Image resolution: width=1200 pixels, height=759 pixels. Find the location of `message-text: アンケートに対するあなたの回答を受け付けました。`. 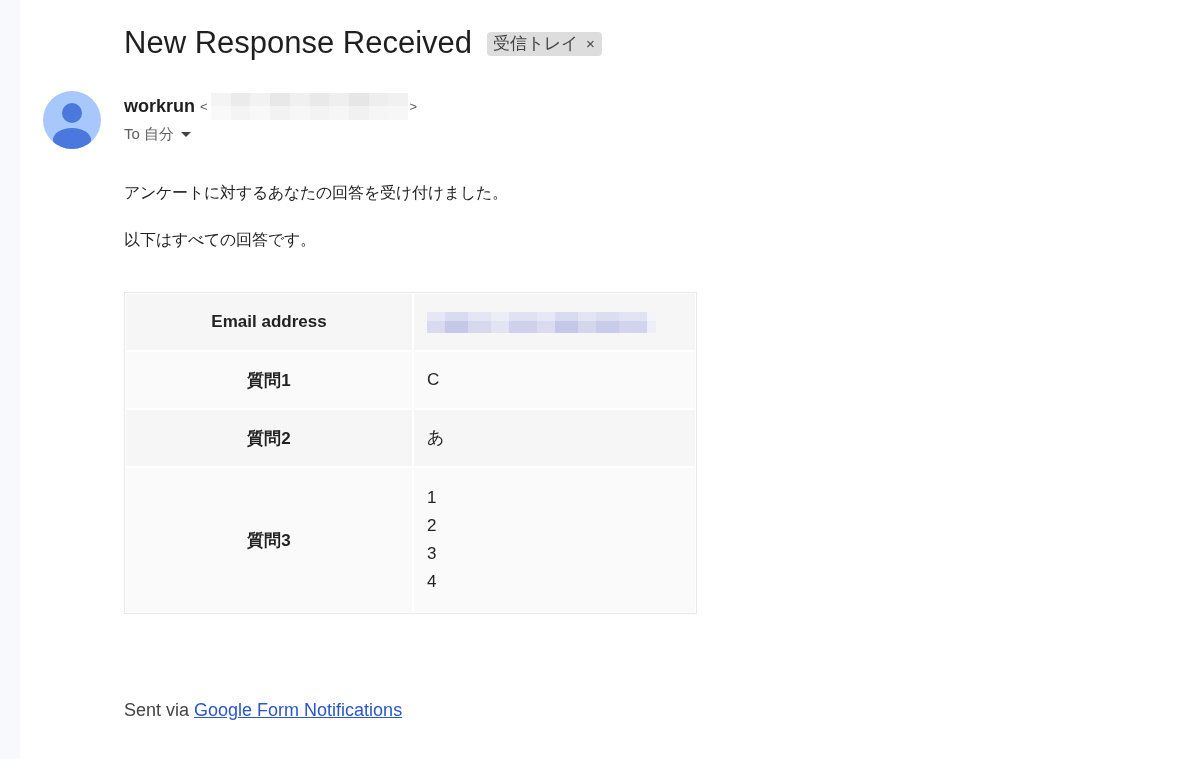

message-text: アンケートに対するあなたの回答を受け付けました。 is located at coordinates (316, 193).